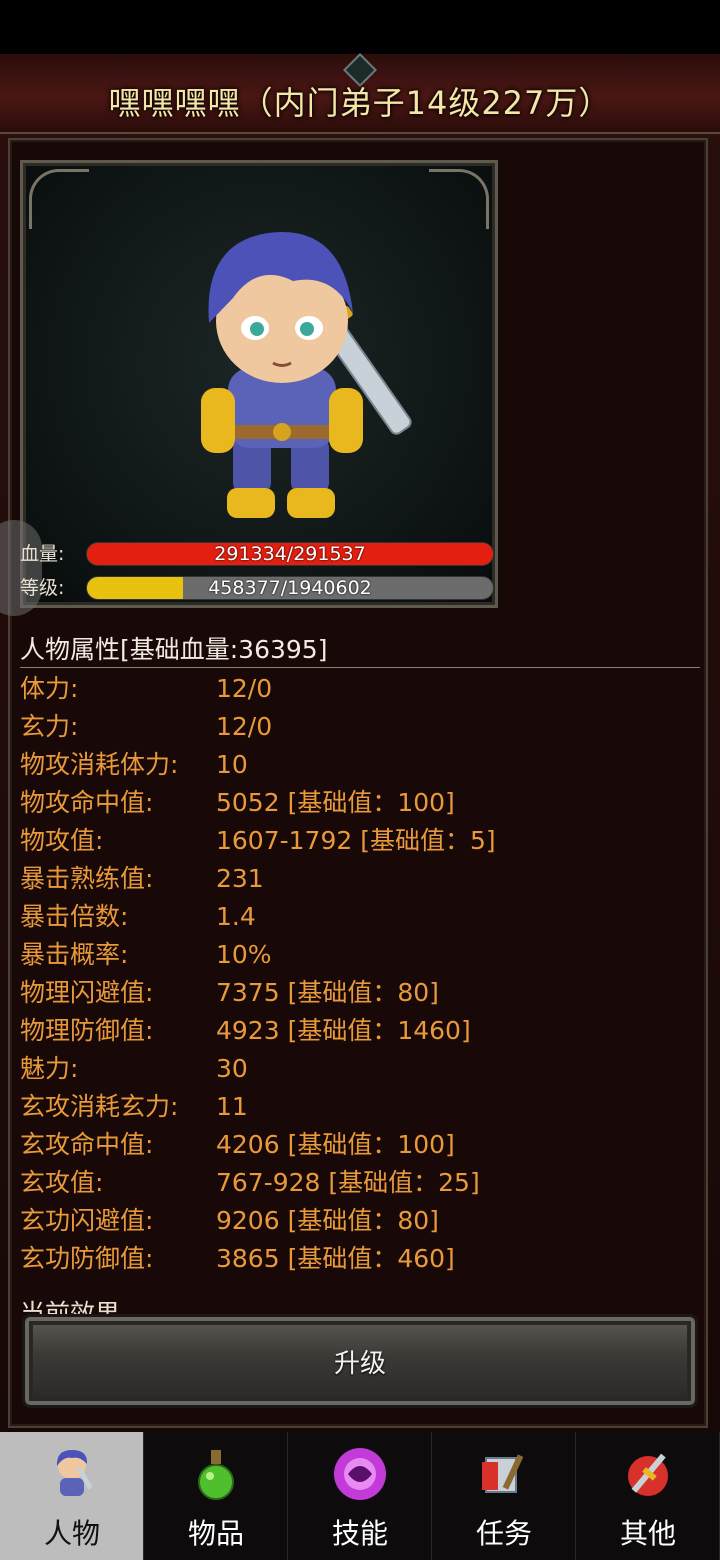 The width and height of the screenshot is (720, 1560). What do you see at coordinates (42, 588) in the screenshot?
I see `level-label: 等级:` at bounding box center [42, 588].